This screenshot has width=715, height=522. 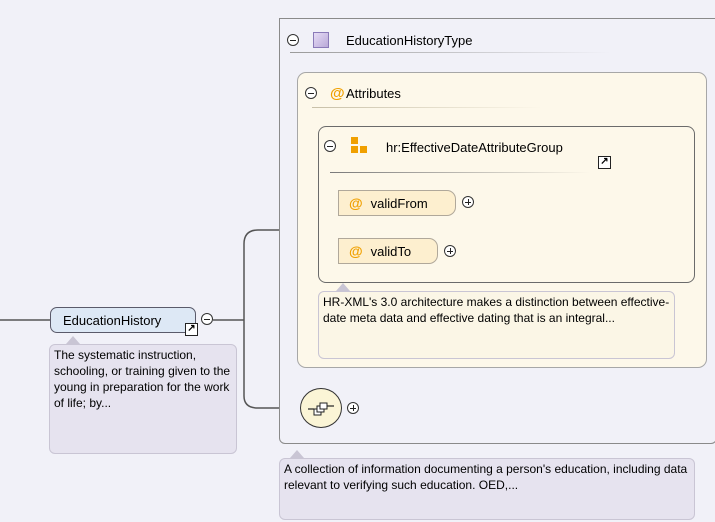 I want to click on attribute-validFrom: @ validFrom, so click(x=397, y=203).